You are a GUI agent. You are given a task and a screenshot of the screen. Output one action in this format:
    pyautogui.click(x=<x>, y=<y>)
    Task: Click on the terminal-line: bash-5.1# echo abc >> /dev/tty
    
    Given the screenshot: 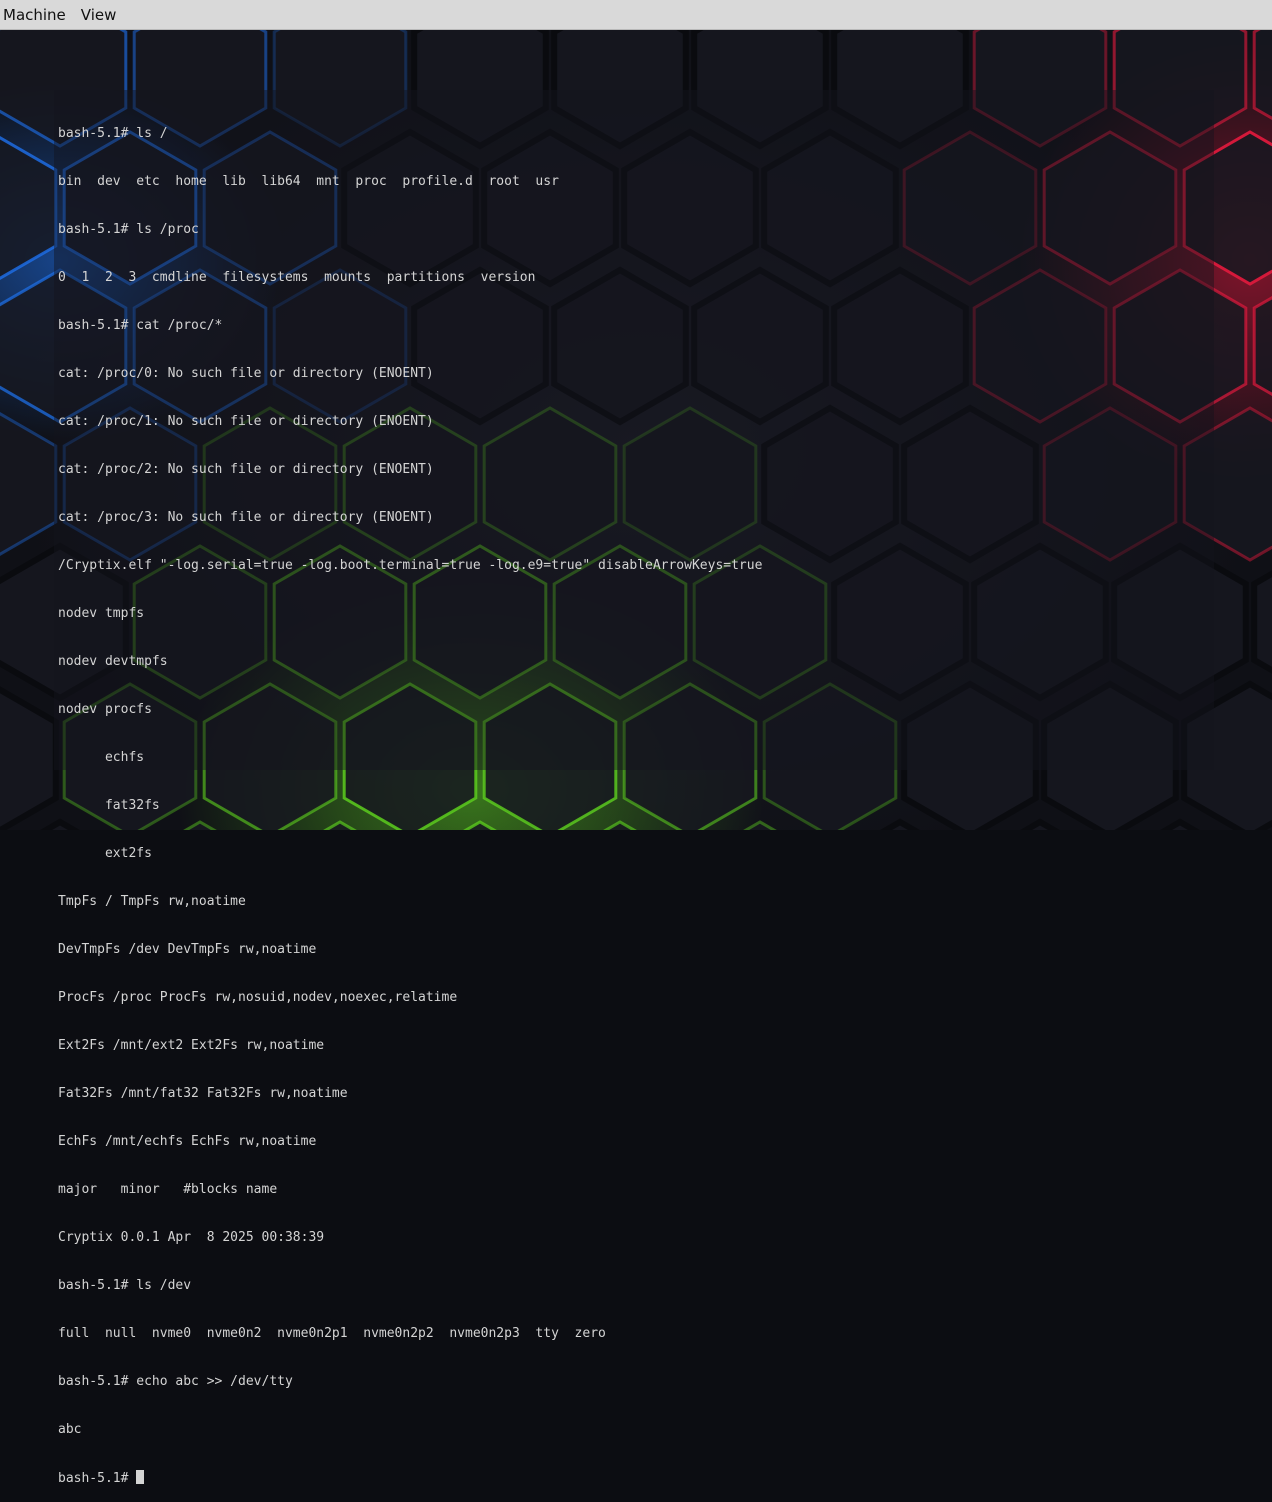 What is the action you would take?
    pyautogui.click(x=175, y=1381)
    